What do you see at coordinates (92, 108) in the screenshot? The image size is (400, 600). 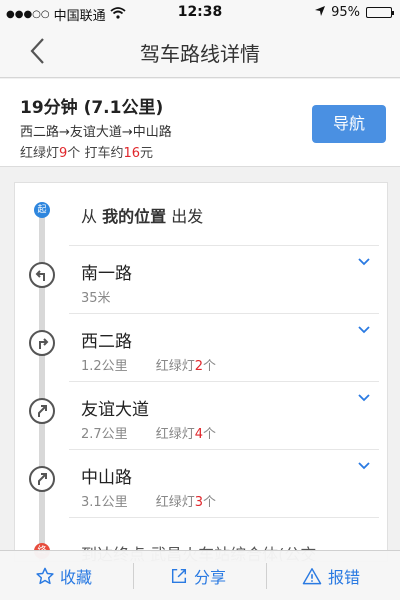 I see `route-duration: 19分钟 (7.1公里)` at bounding box center [92, 108].